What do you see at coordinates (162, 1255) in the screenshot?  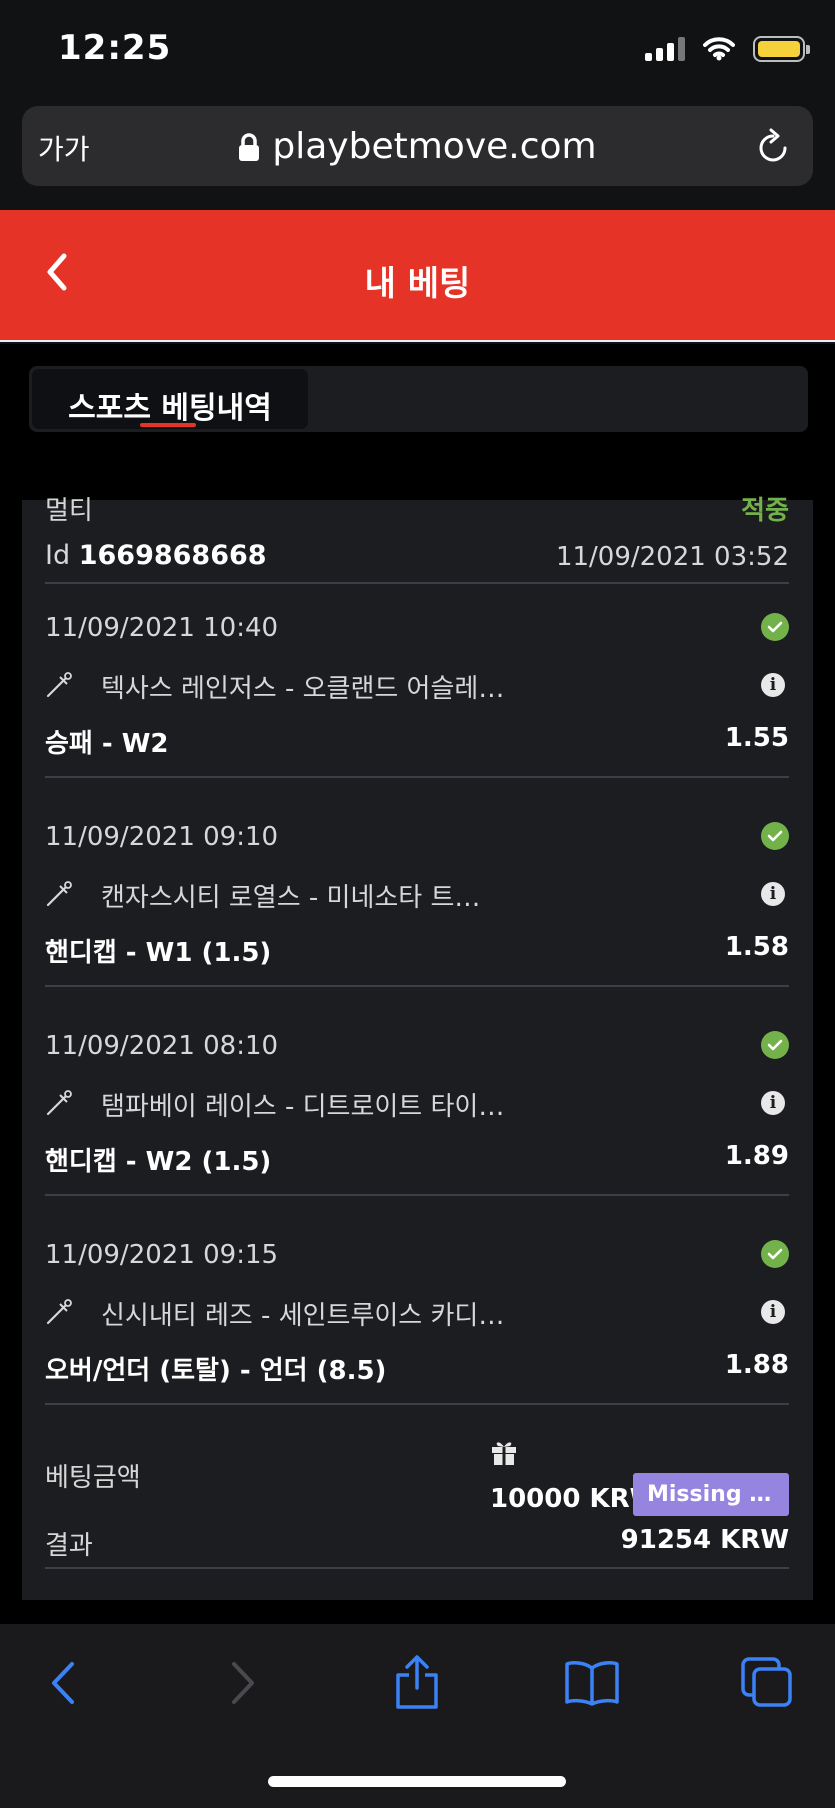 I see `event-datetime: 11/09/2021 09:15` at bounding box center [162, 1255].